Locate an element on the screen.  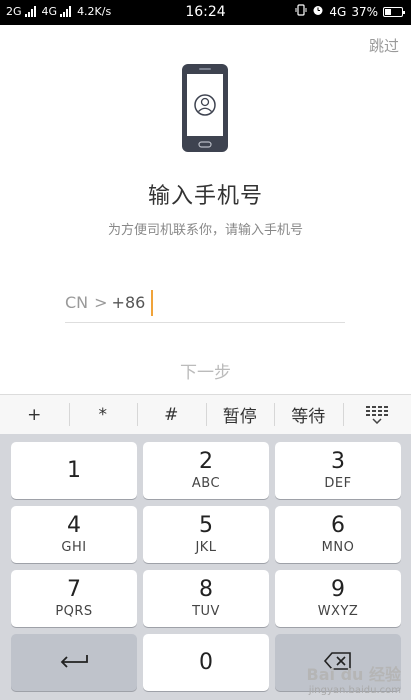
key-letters: PQRS is located at coordinates (74, 611).